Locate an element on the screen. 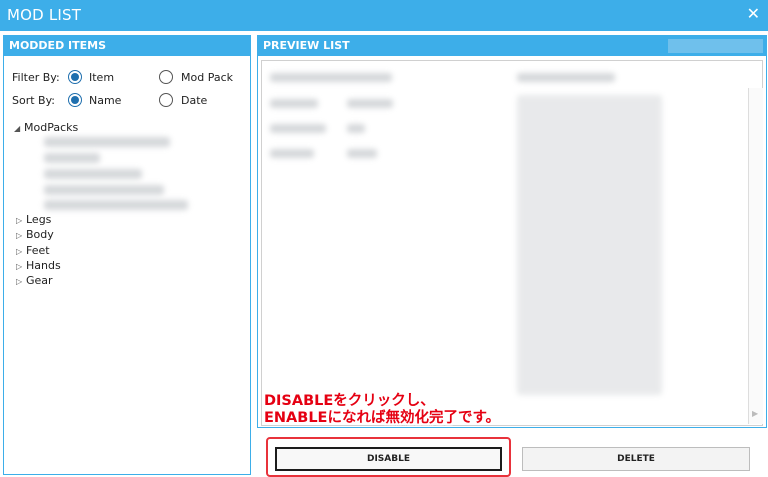 This screenshot has height=477, width=768. tree-node-hands: ▷ Hands is located at coordinates (38, 265).